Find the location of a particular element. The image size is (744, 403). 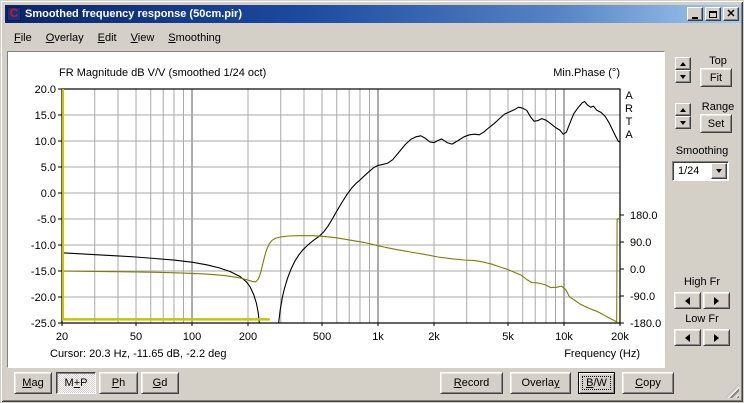

y-left-tick-label: -20.0 is located at coordinates (43, 298).